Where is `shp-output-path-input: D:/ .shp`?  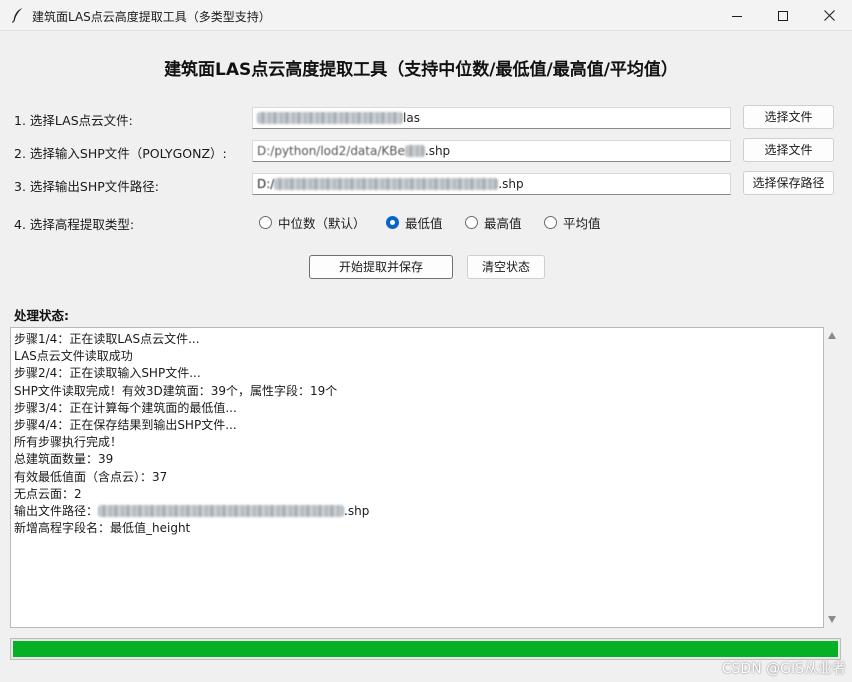 shp-output-path-input: D:/ .shp is located at coordinates (491, 184).